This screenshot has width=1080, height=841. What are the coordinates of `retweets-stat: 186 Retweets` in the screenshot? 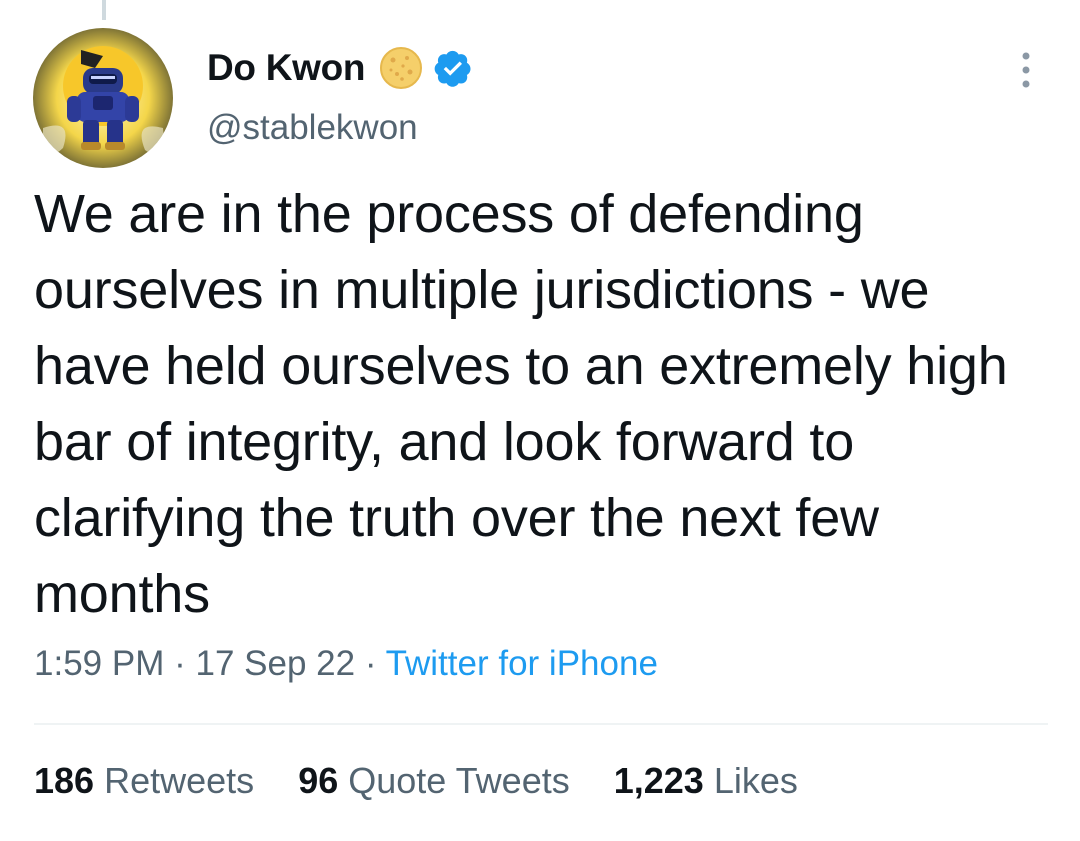 It's located at (144, 780).